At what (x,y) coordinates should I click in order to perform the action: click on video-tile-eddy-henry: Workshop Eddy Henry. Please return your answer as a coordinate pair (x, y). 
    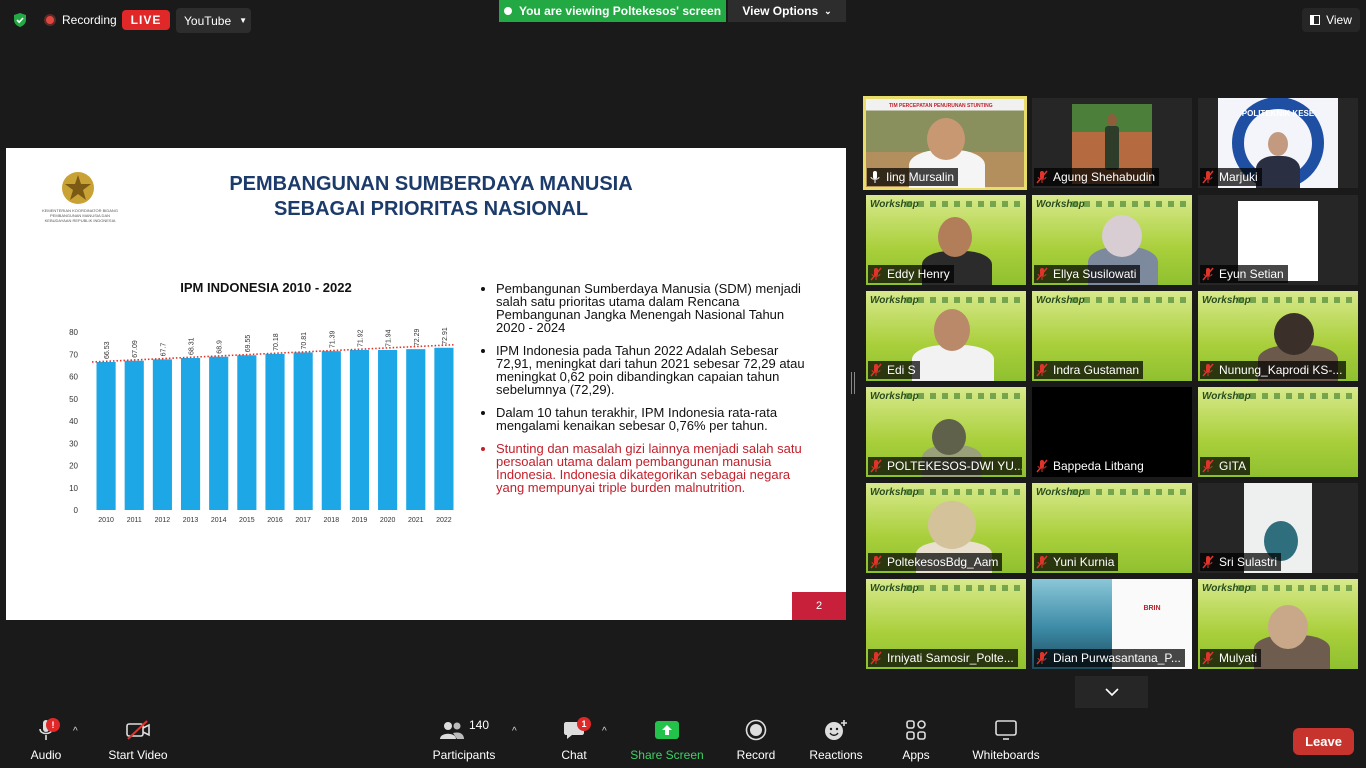
    Looking at the image, I should click on (946, 240).